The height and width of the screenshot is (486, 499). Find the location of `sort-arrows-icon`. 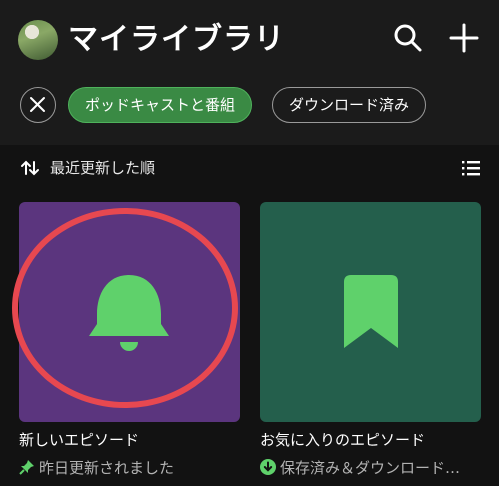

sort-arrows-icon is located at coordinates (30, 168).